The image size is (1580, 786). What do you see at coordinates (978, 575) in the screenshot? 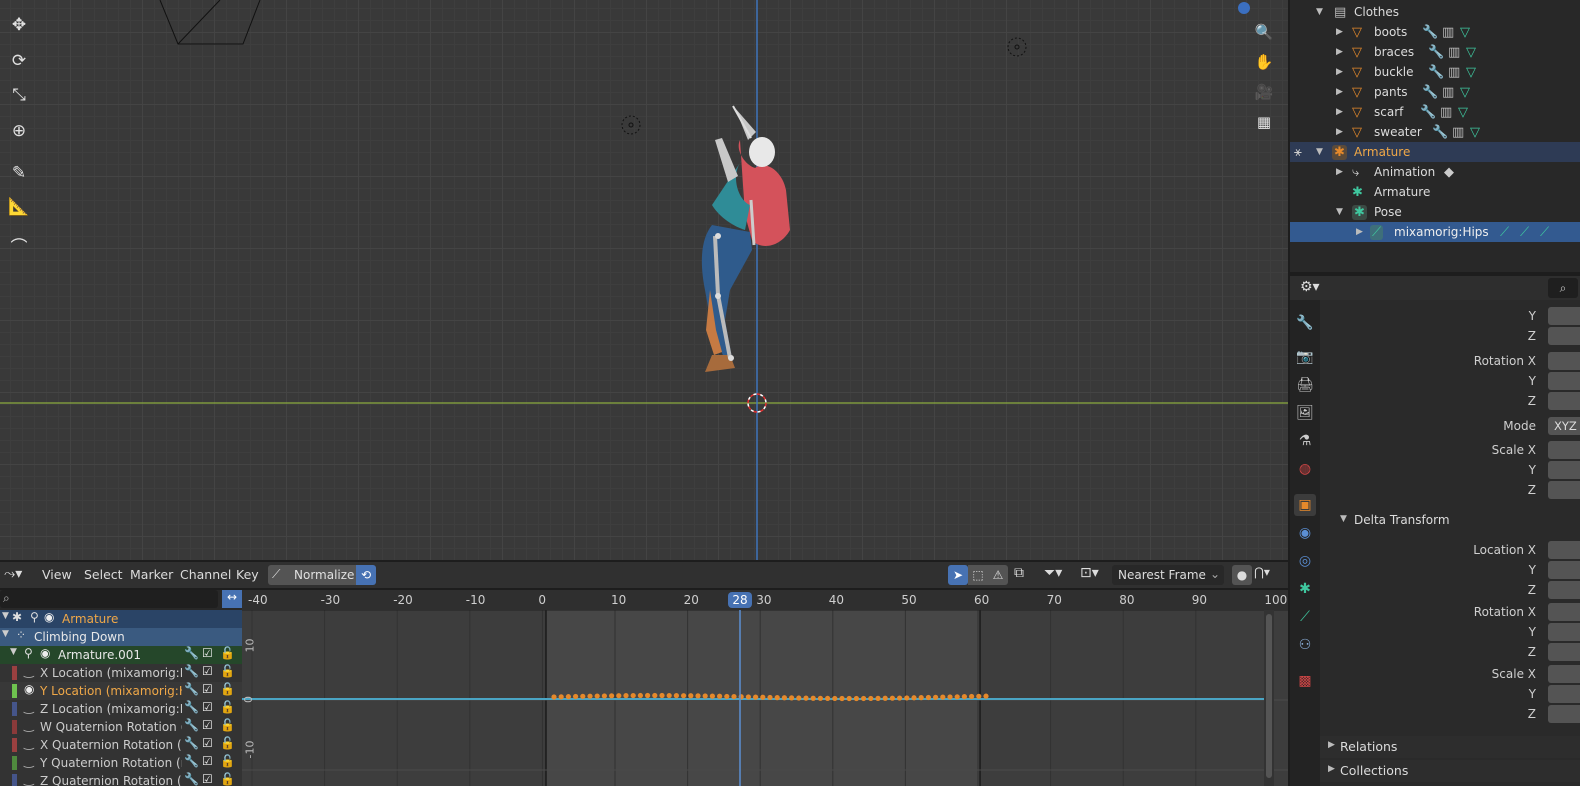
I see `show-hidden-icon: ⬚` at bounding box center [978, 575].